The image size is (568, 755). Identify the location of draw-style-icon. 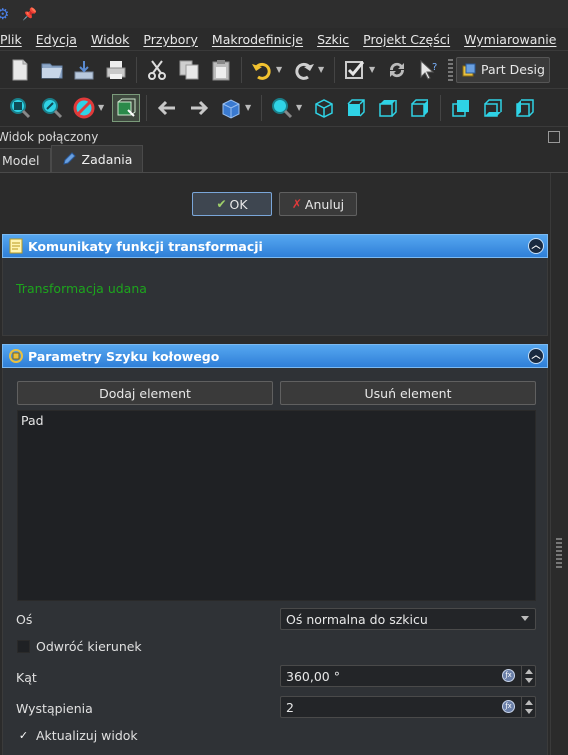
(84, 108).